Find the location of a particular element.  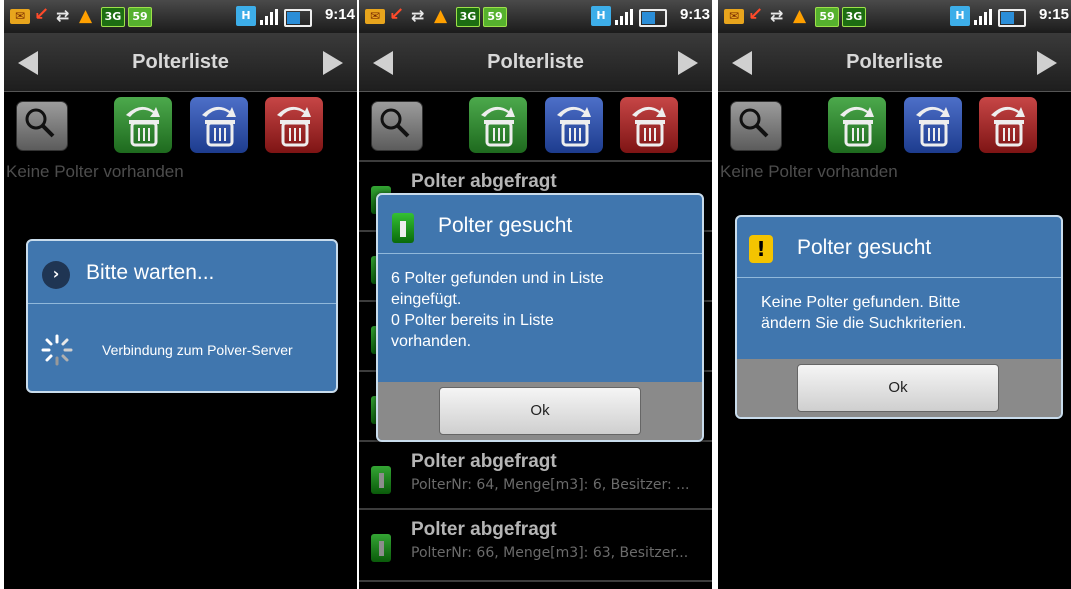

status-bar: ✉ ↙ ⇄ ▲ 3G 59 H 9:14 is located at coordinates (180, 16).